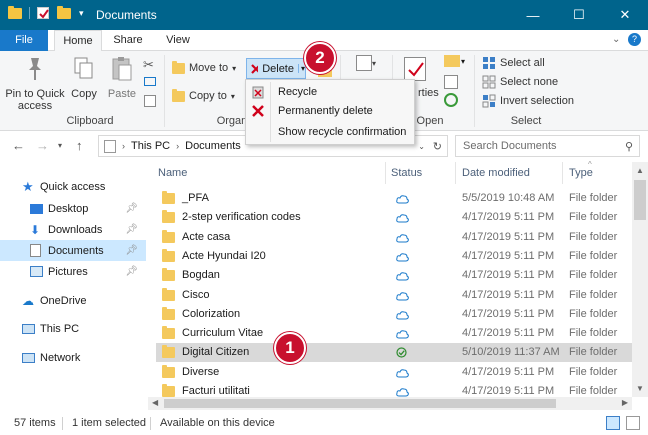 The image size is (648, 435). Describe the element at coordinates (64, 12) in the screenshot. I see `new-folder-quick-icon` at that location.